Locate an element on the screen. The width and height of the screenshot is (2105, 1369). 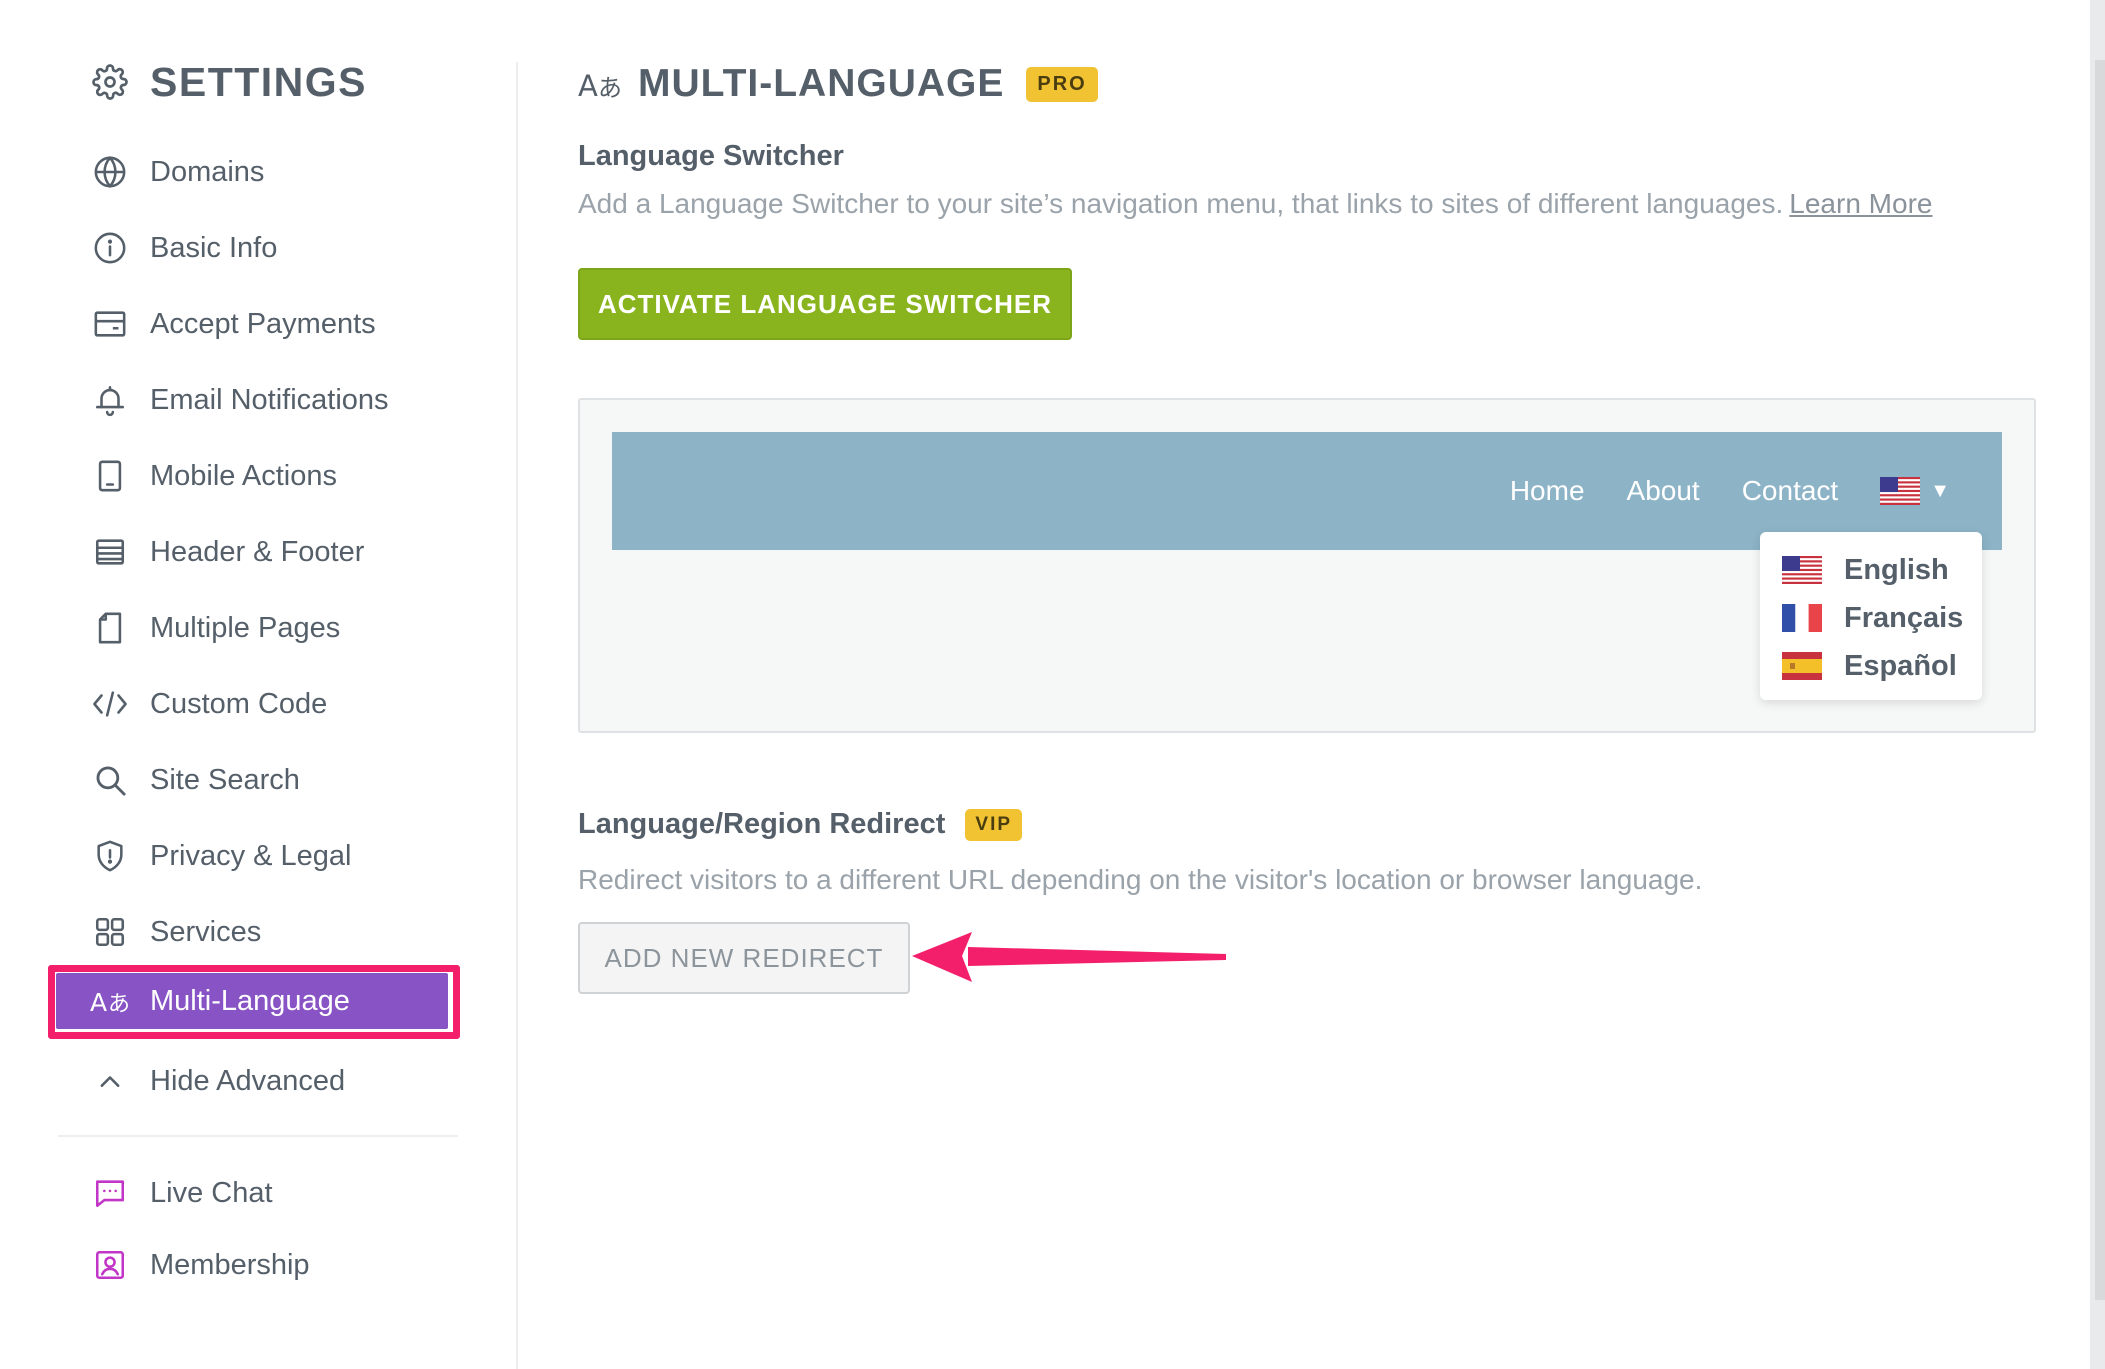
sidebar-item-accept-payments: Accept Payments is located at coordinates (280, 324).